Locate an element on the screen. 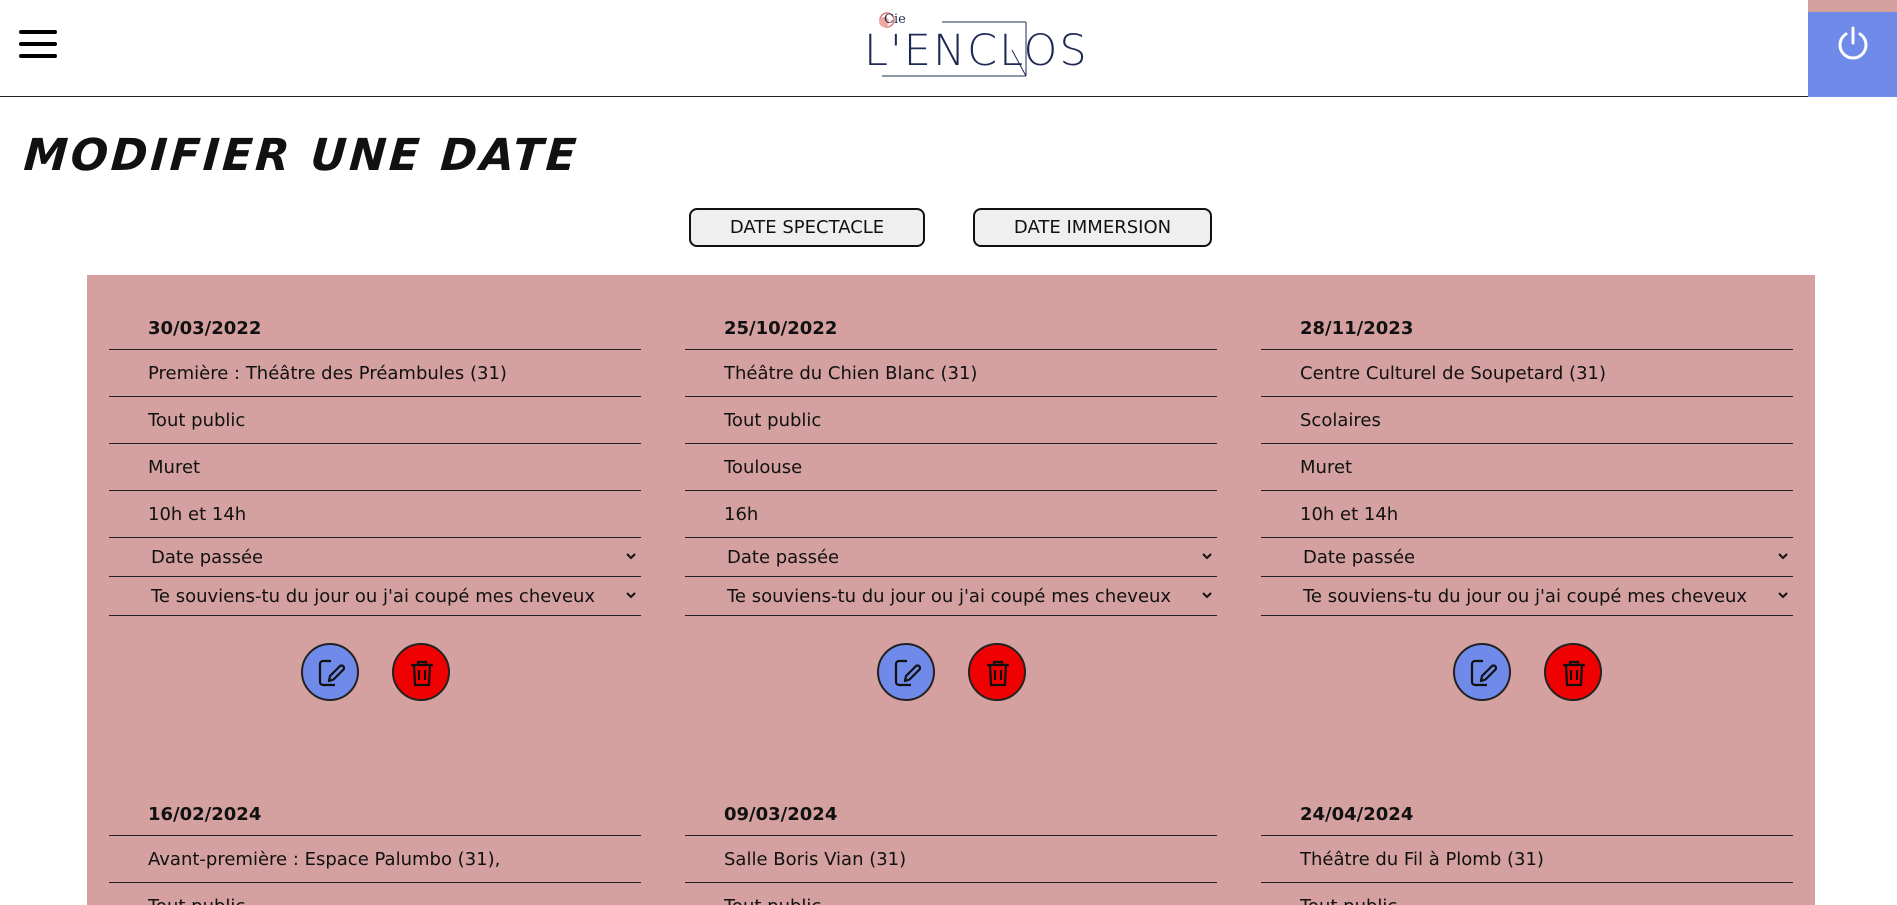  card-date: 09/03/2024 is located at coordinates (951, 798).